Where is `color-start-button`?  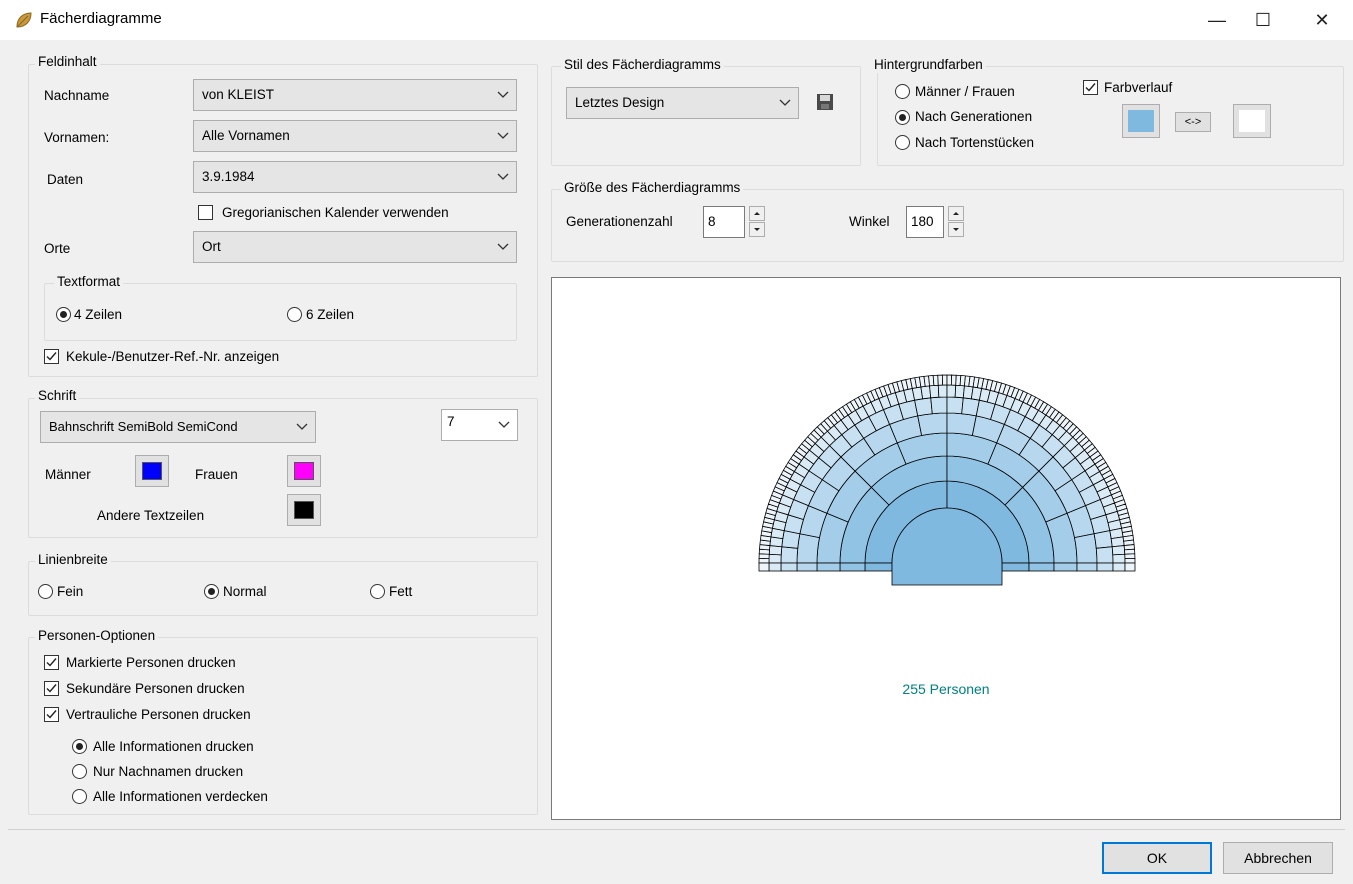 color-start-button is located at coordinates (1141, 121).